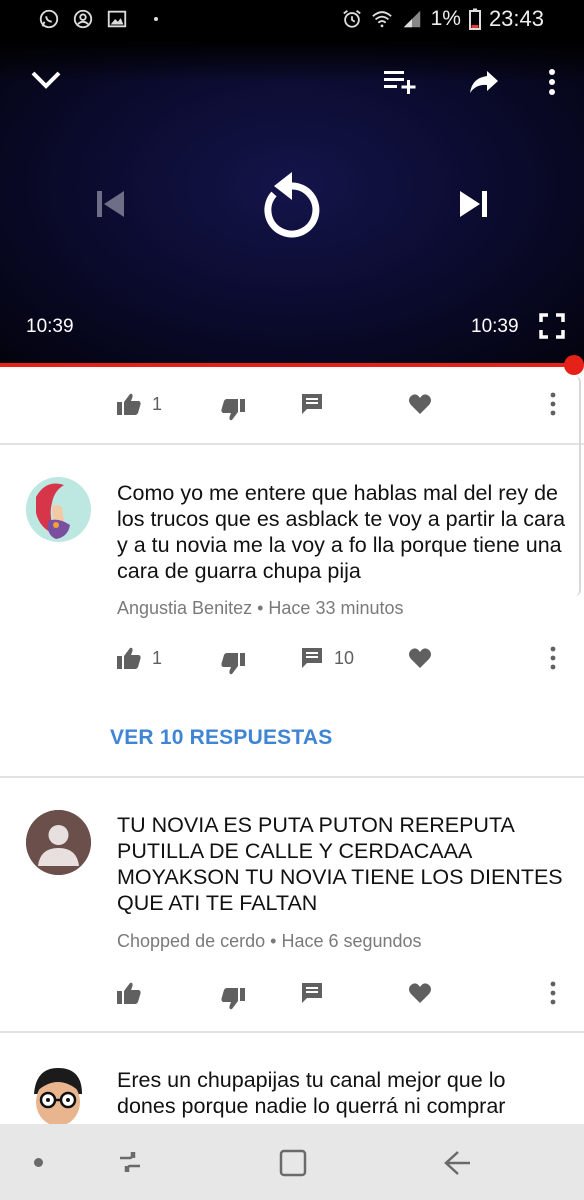 This screenshot has height=1200, width=584. What do you see at coordinates (495, 326) in the screenshot?
I see `duration-time: 10:39` at bounding box center [495, 326].